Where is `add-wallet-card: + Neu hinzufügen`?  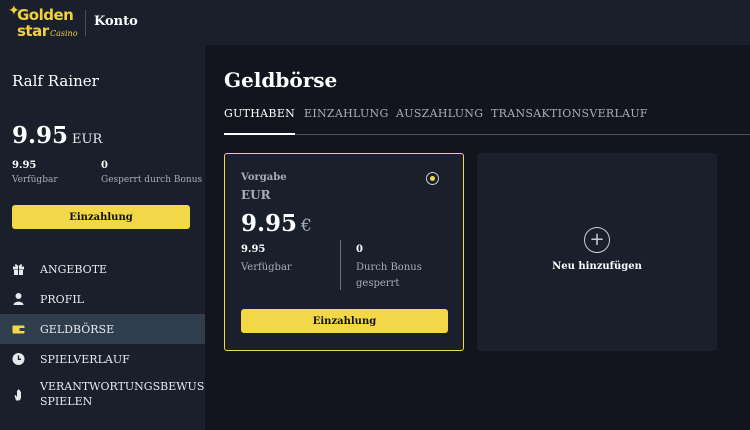
add-wallet-card: + Neu hinzufügen is located at coordinates (597, 252).